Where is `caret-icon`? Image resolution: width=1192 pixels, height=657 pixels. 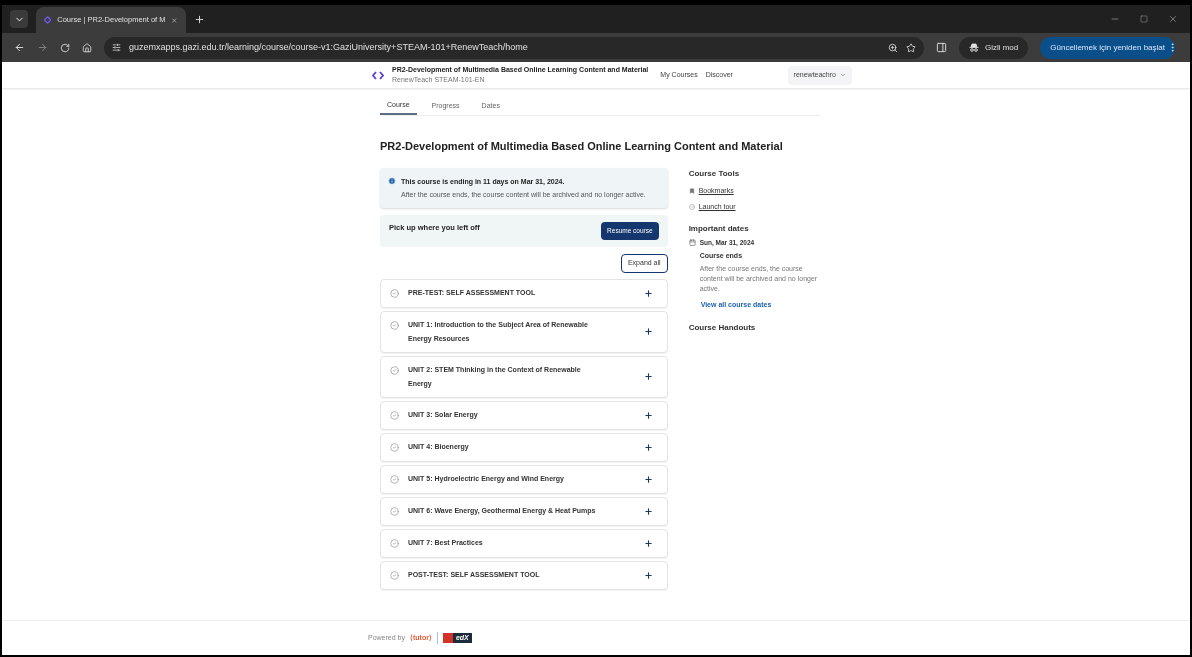 caret-icon is located at coordinates (843, 75).